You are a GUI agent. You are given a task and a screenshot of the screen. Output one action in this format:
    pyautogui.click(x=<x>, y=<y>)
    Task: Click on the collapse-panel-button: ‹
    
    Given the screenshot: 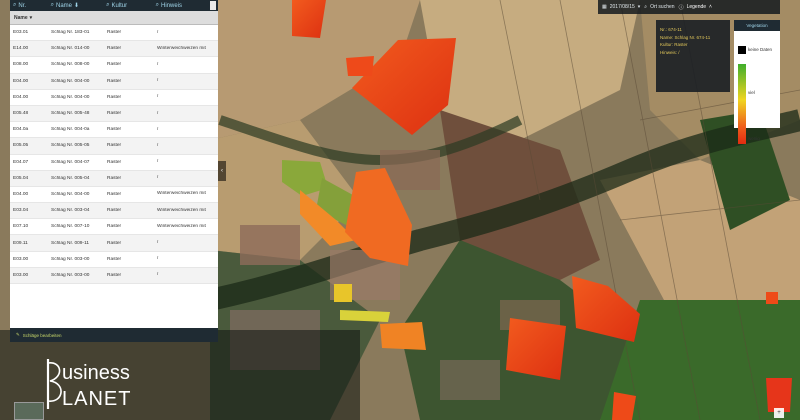 What is the action you would take?
    pyautogui.click(x=222, y=171)
    